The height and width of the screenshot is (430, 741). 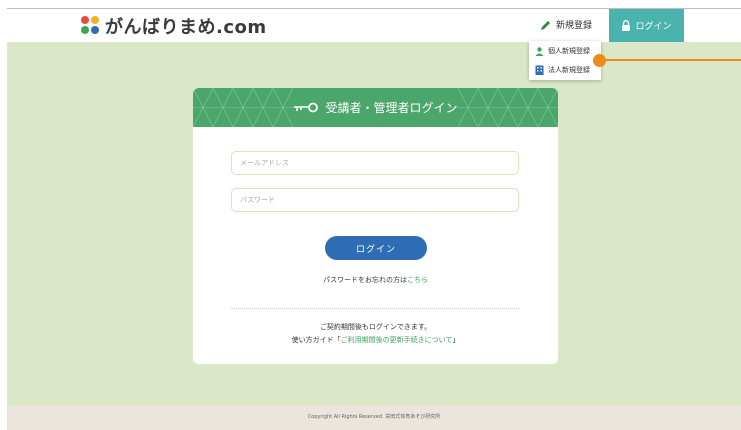 I want to click on dropdown-item-individual: 個人新規登録, so click(x=562, y=51).